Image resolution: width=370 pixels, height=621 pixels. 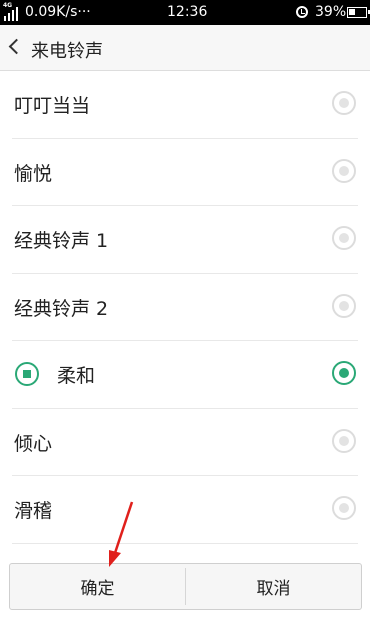 I want to click on battery-icon, so click(x=358, y=12).